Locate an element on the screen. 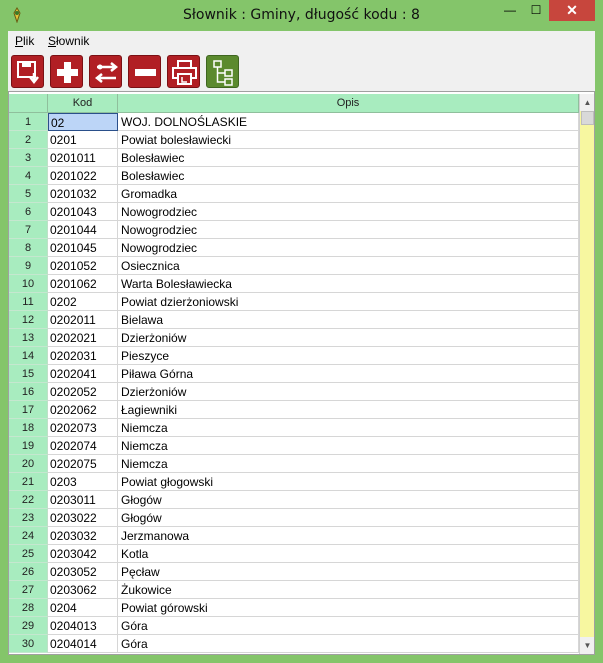  row-number-cell: 29 is located at coordinates (28, 626).